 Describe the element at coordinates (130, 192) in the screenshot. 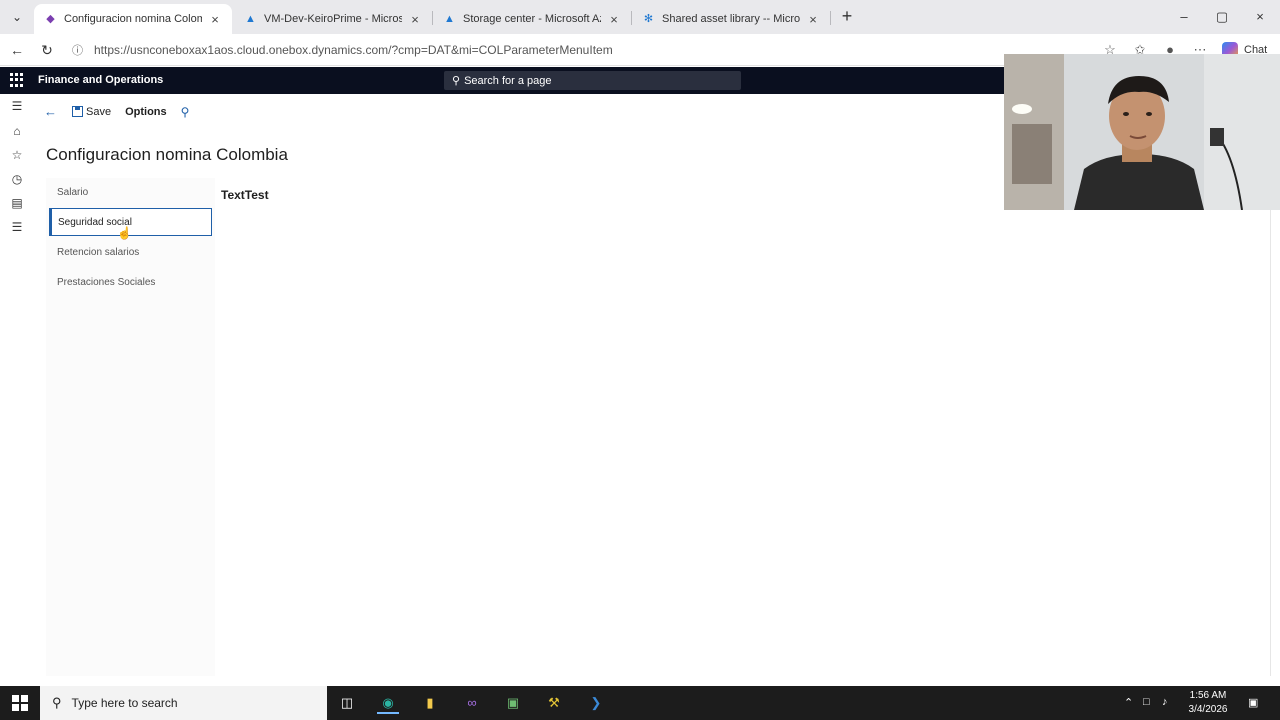

I see `vtab-salario: Salario` at that location.